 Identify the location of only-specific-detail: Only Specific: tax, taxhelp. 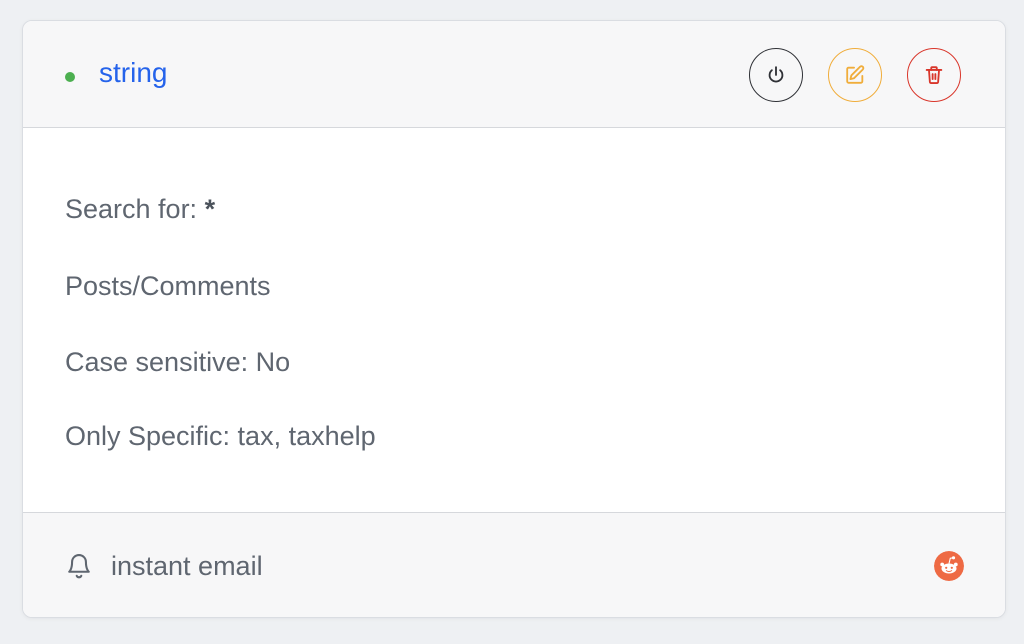
(220, 436).